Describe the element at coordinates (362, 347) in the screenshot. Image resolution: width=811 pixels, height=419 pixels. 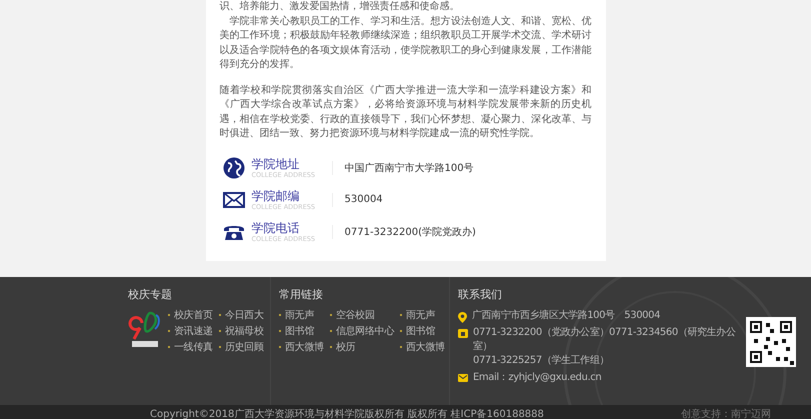
I see `footer-link: 校历` at that location.